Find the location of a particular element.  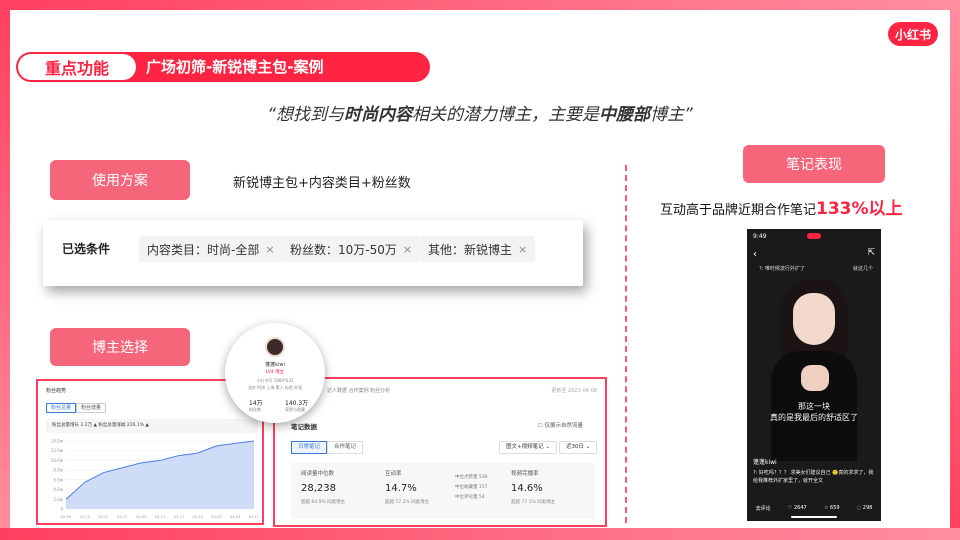

quote-part: “想找到与 is located at coordinates (305, 115).